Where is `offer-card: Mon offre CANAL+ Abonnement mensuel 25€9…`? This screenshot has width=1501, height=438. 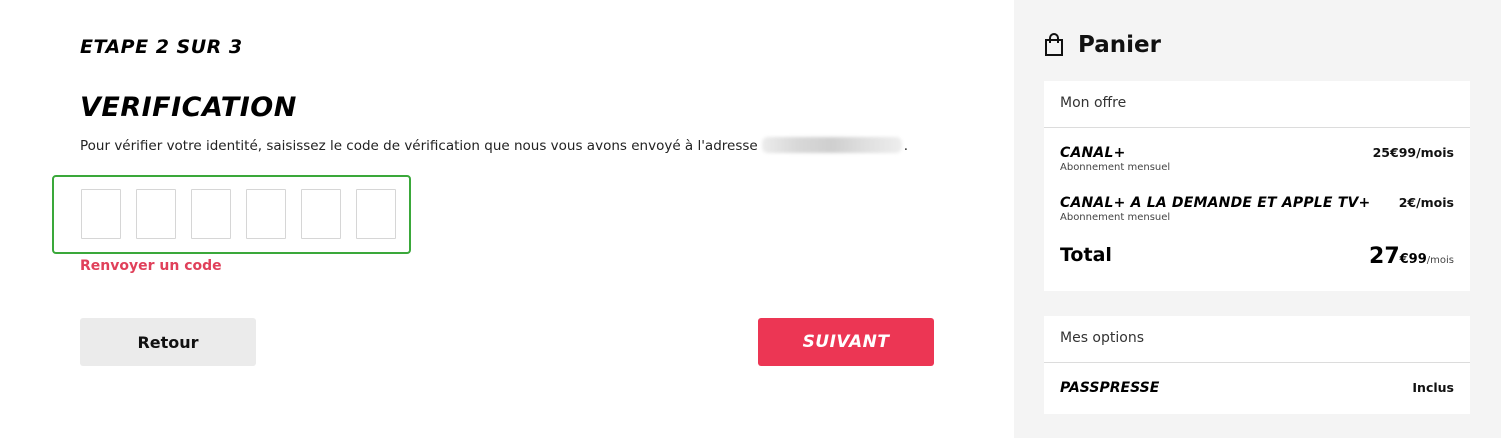 offer-card: Mon offre CANAL+ Abonnement mensuel 25€9… is located at coordinates (1257, 186).